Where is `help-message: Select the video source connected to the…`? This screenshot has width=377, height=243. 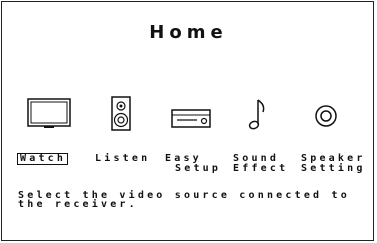 help-message: Select the video source connected to the… is located at coordinates (195, 200).